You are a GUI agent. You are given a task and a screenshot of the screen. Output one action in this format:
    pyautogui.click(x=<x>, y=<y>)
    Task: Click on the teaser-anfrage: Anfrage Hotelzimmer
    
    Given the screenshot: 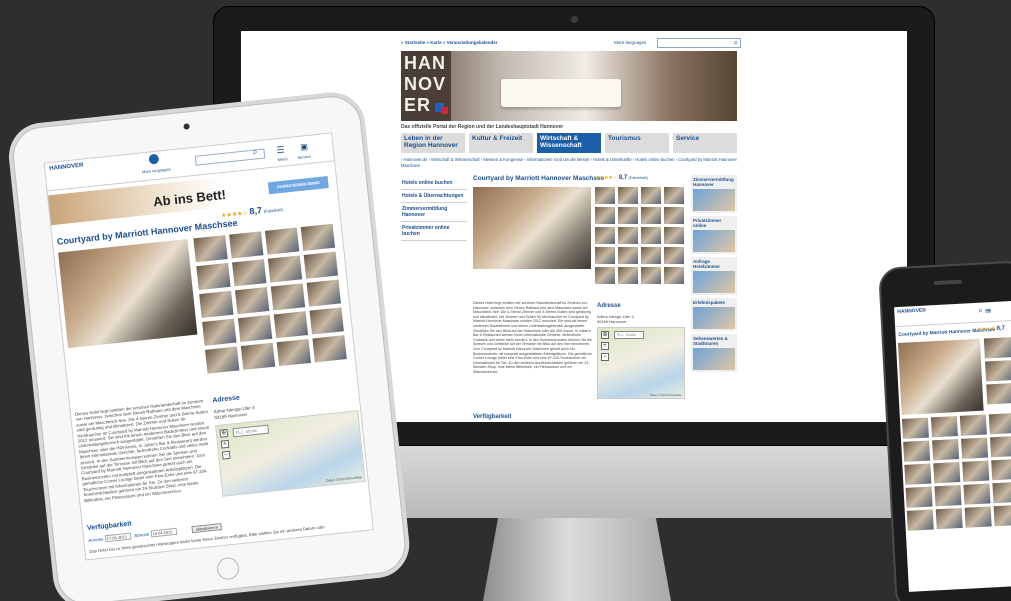 What is the action you would take?
    pyautogui.click(x=714, y=276)
    